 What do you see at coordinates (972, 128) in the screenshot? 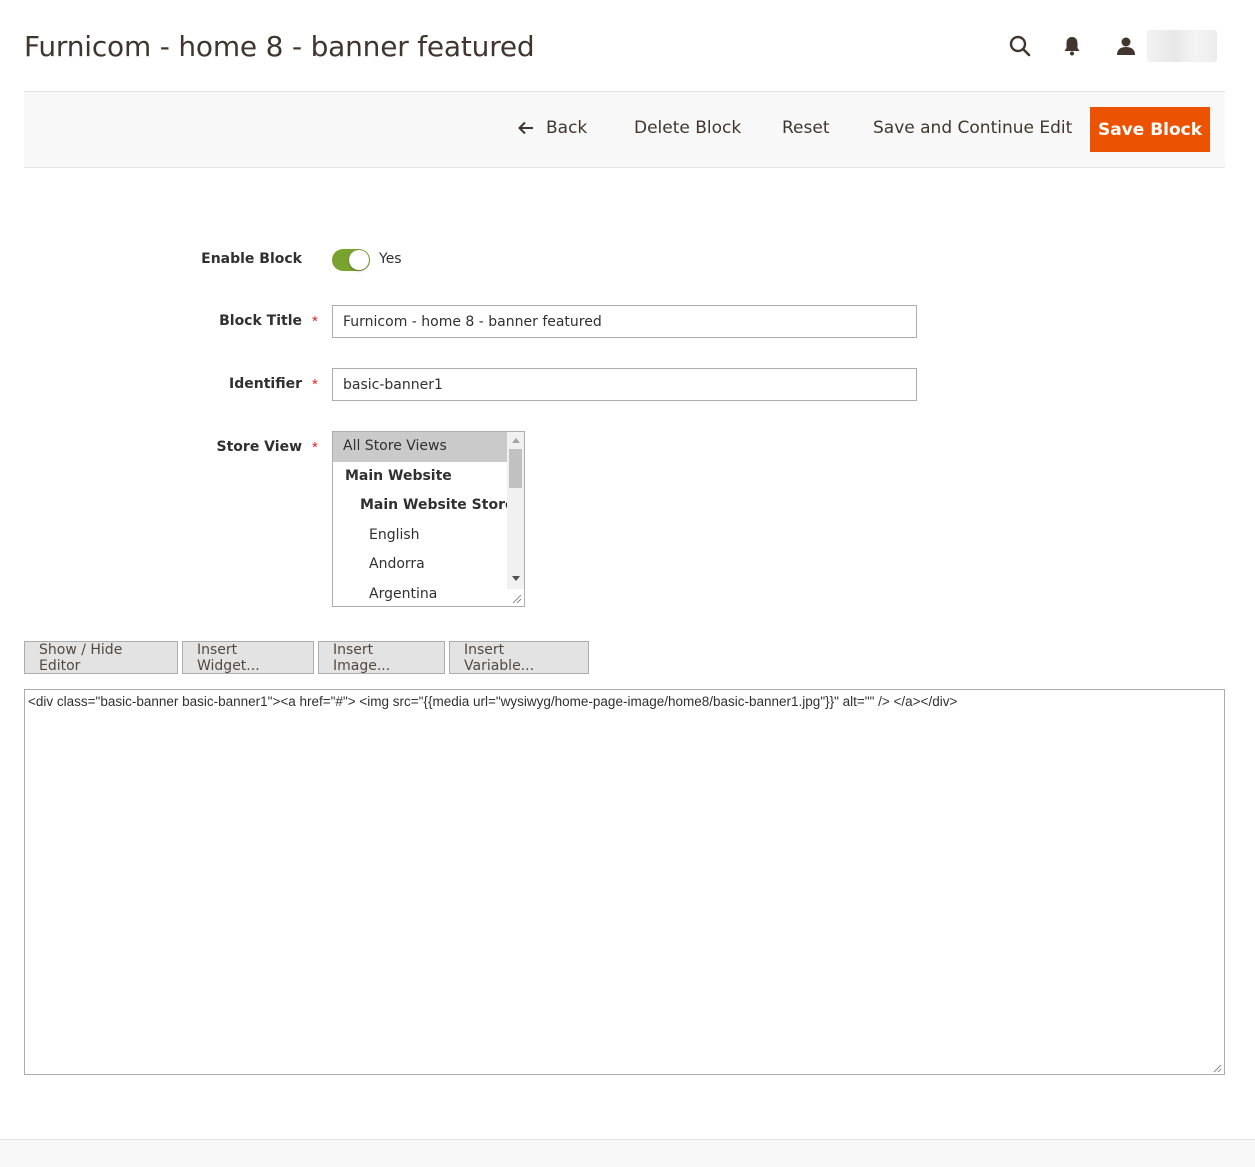
I see `save-and-continue-button: Save and Continue Edit` at bounding box center [972, 128].